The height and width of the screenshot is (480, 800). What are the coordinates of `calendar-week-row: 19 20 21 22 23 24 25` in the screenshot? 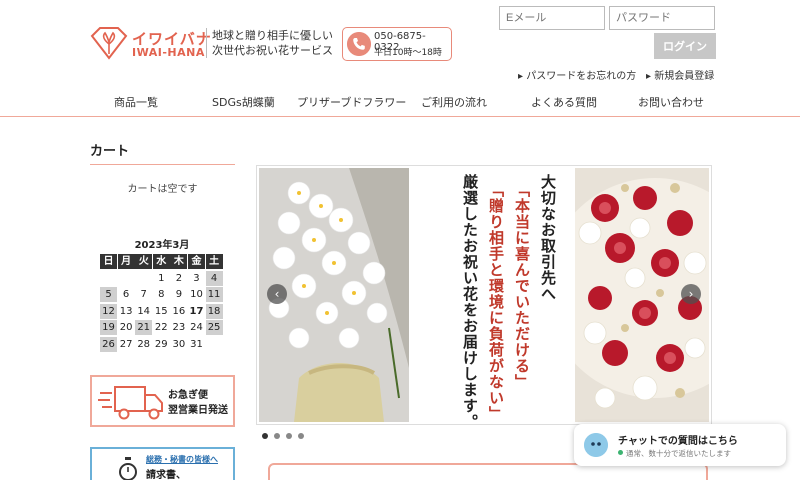 It's located at (162, 328).